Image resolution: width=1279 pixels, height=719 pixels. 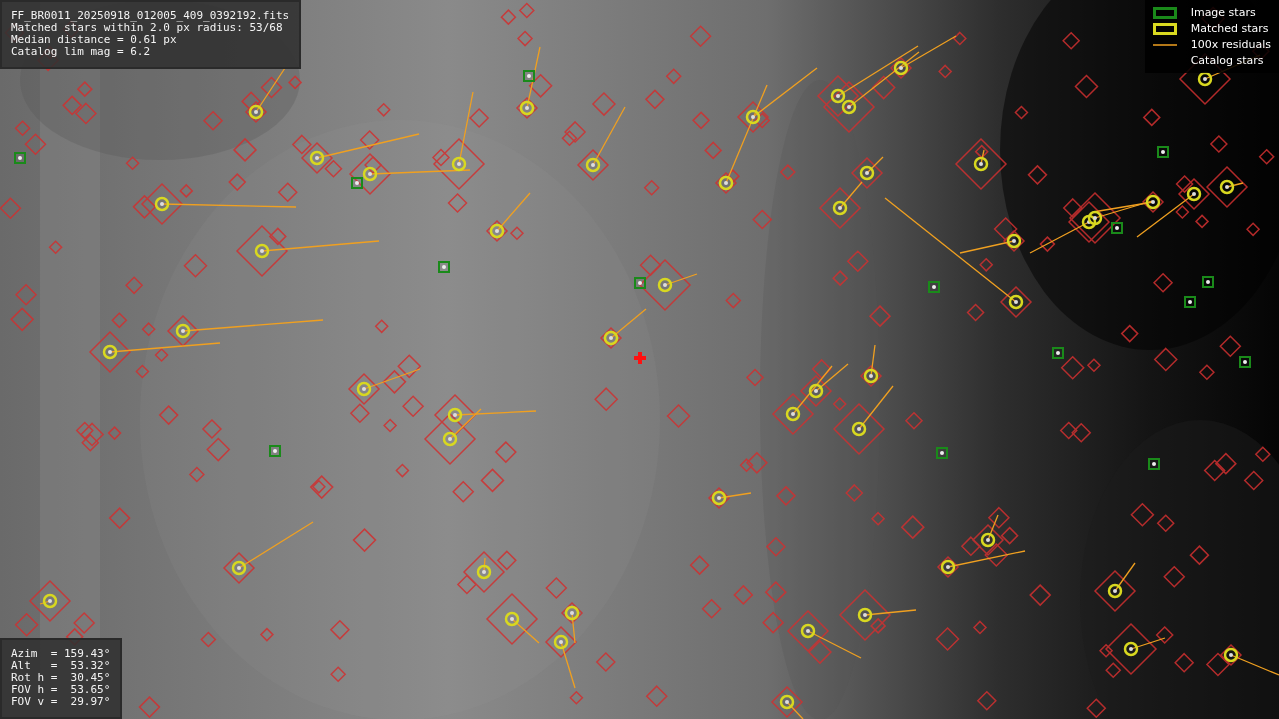 What do you see at coordinates (1223, 12) in the screenshot?
I see `legend-label: Image stars` at bounding box center [1223, 12].